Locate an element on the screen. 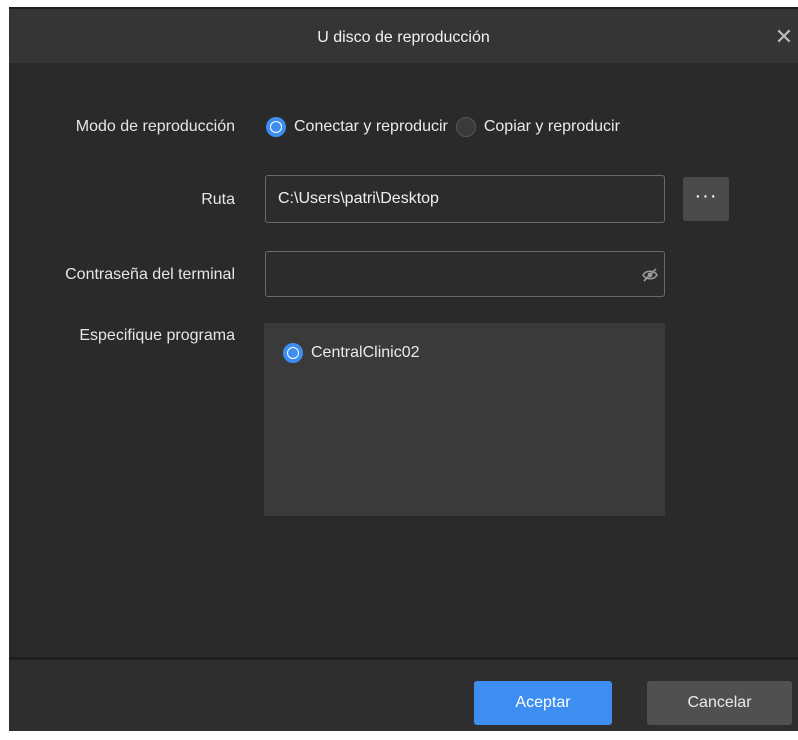 The width and height of the screenshot is (798, 740). accept-button: Aceptar is located at coordinates (543, 703).